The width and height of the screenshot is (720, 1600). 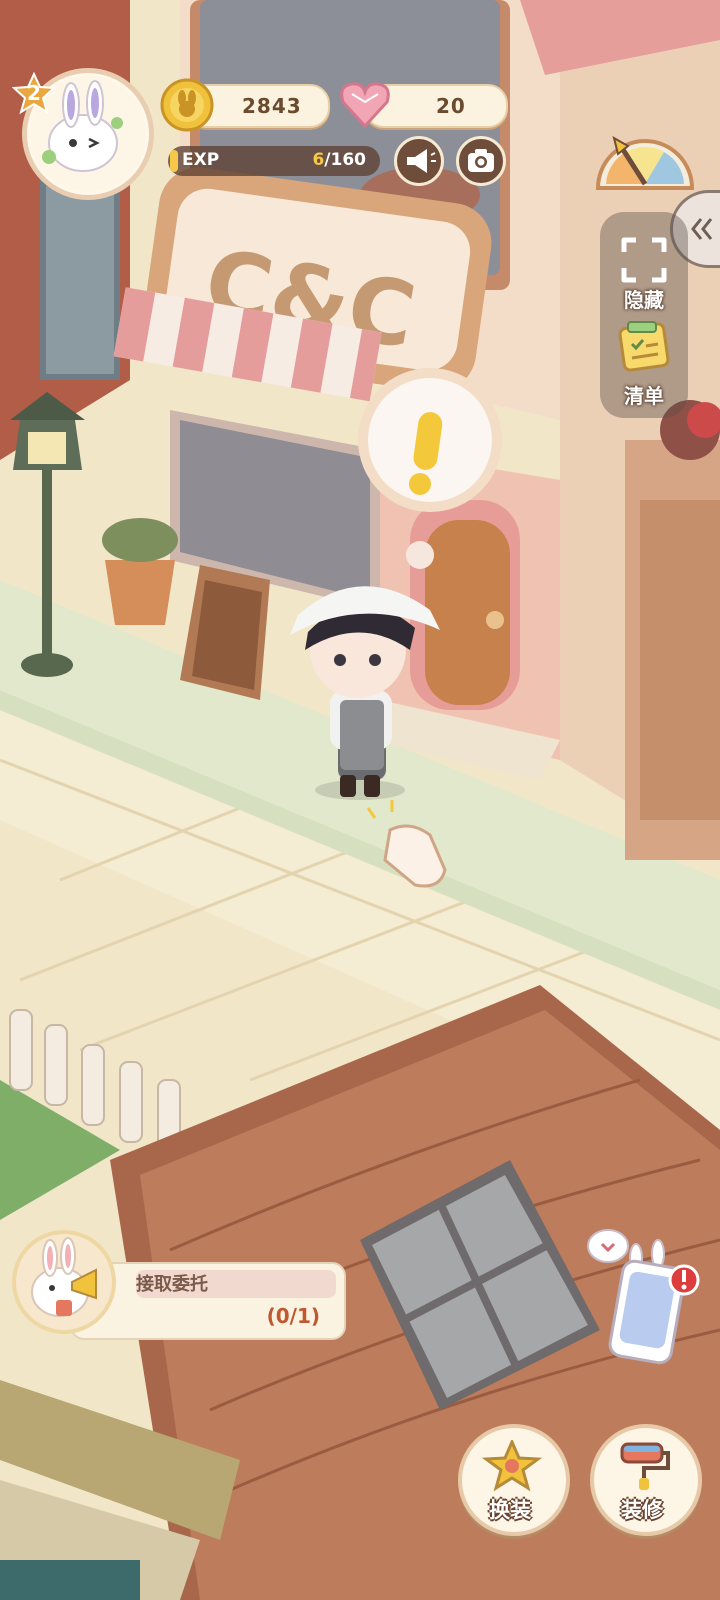 I want to click on hide-ui-button: 隐藏, so click(x=644, y=262).